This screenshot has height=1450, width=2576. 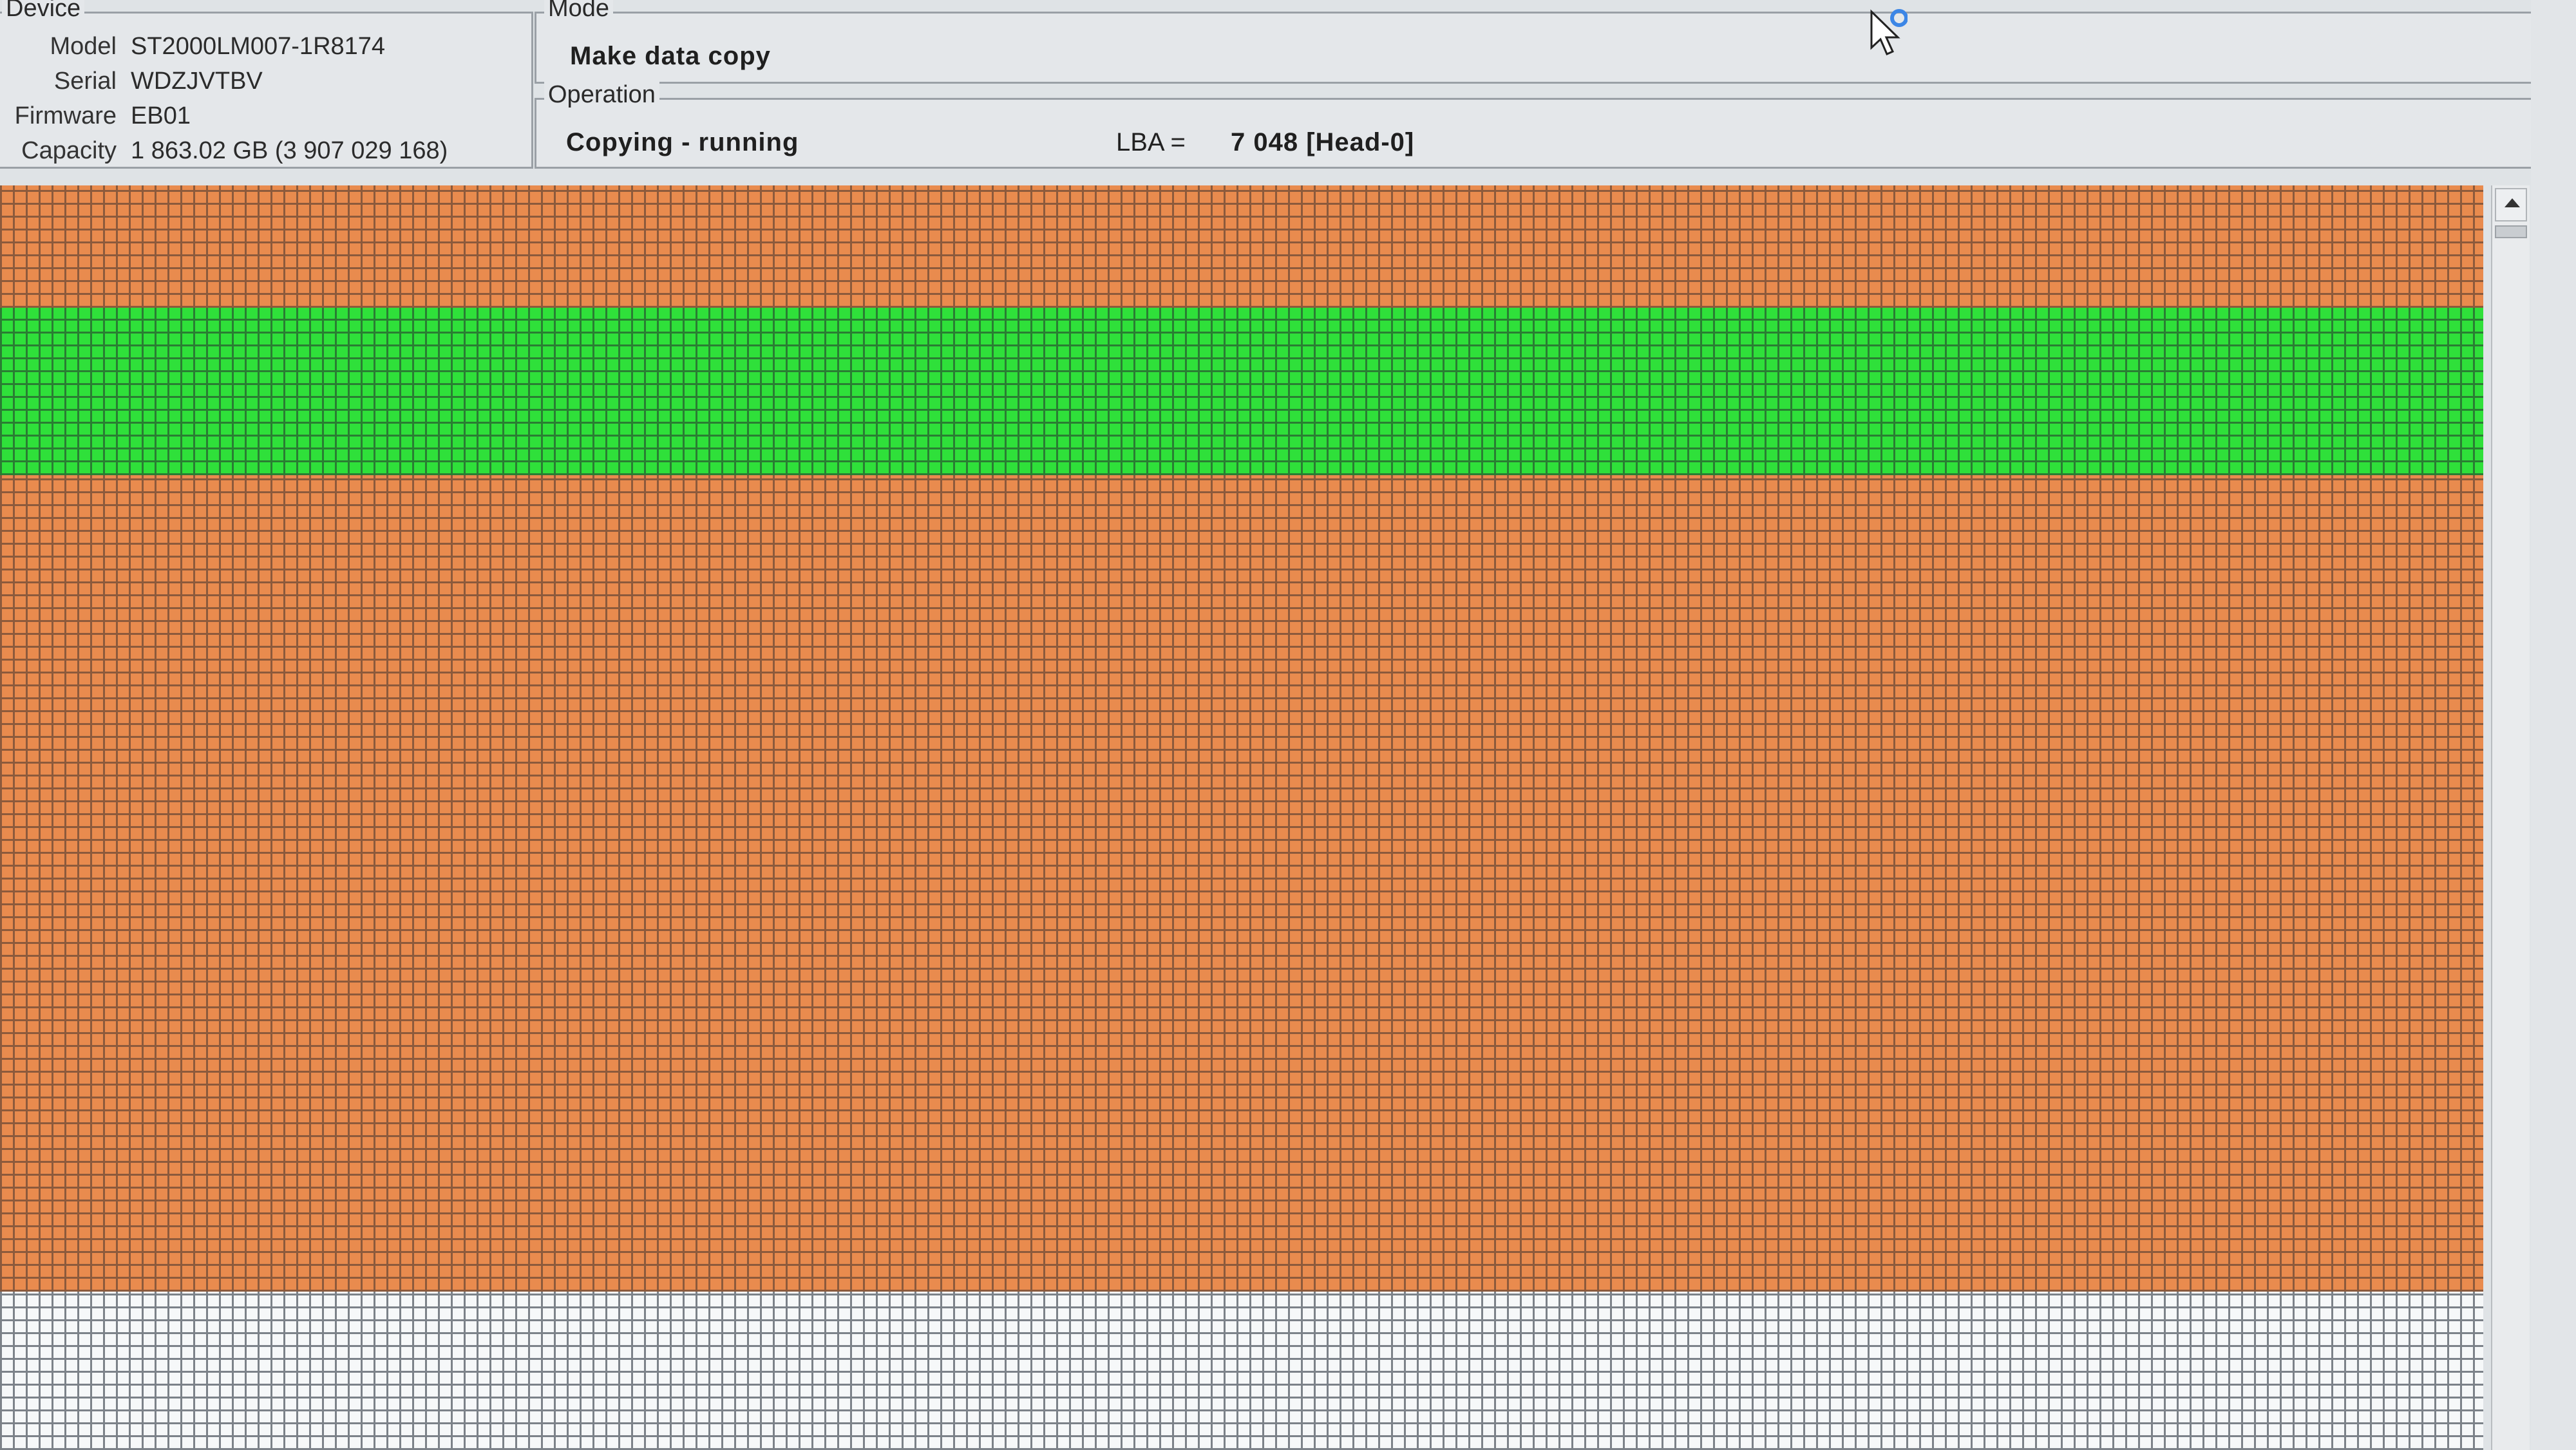 What do you see at coordinates (1241, 247) in the screenshot?
I see `sector-block-read-error` at bounding box center [1241, 247].